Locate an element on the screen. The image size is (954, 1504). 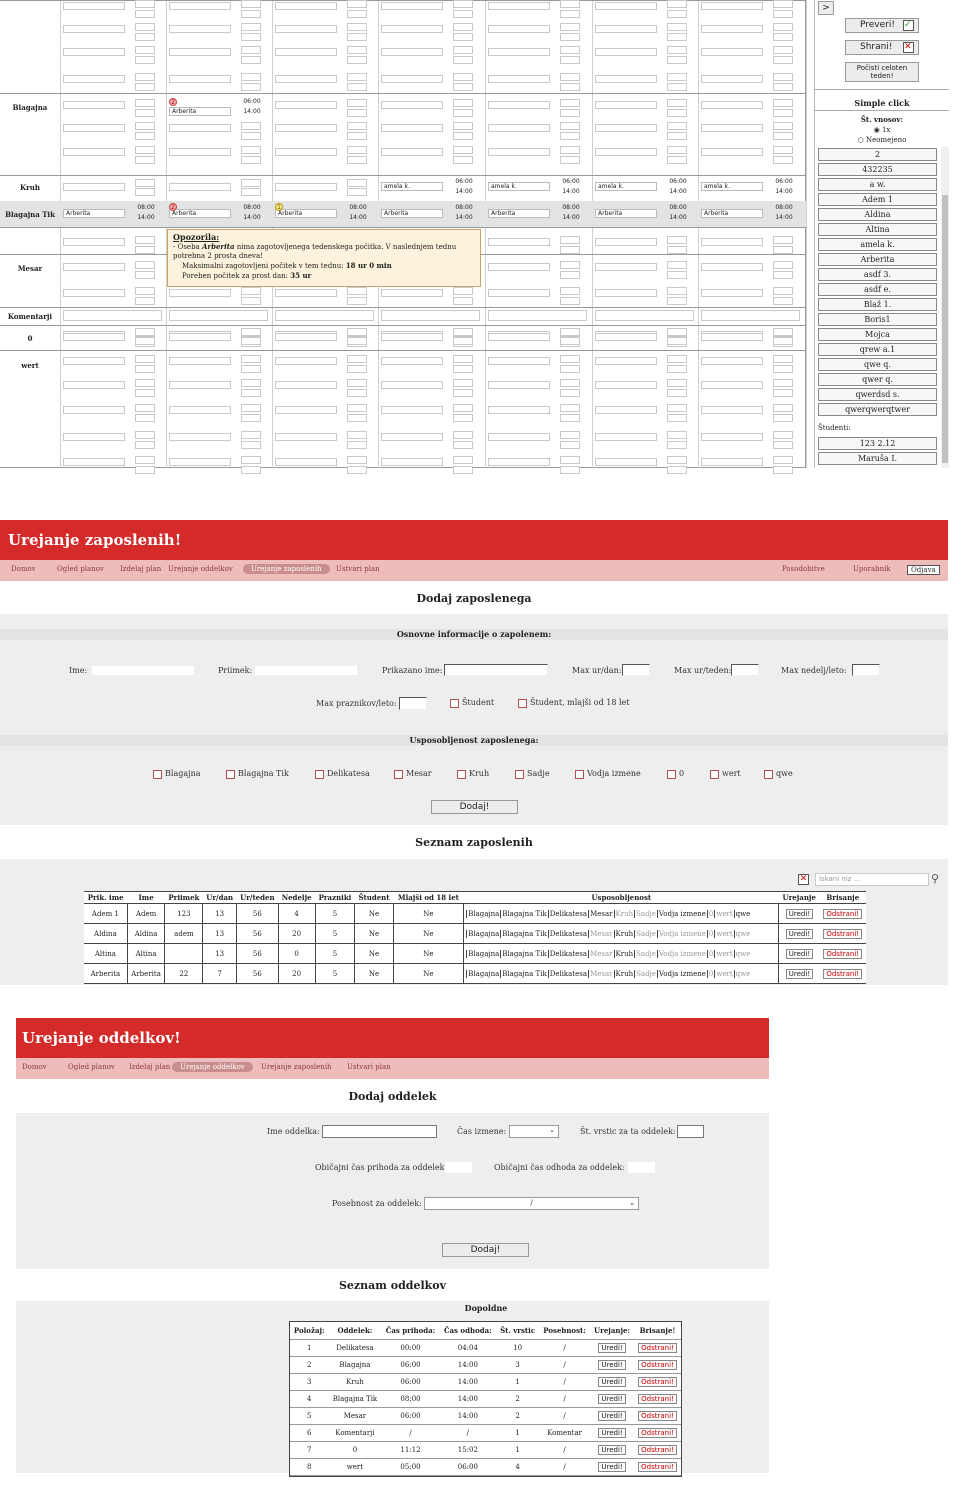
comment-input is located at coordinates (218, 315).